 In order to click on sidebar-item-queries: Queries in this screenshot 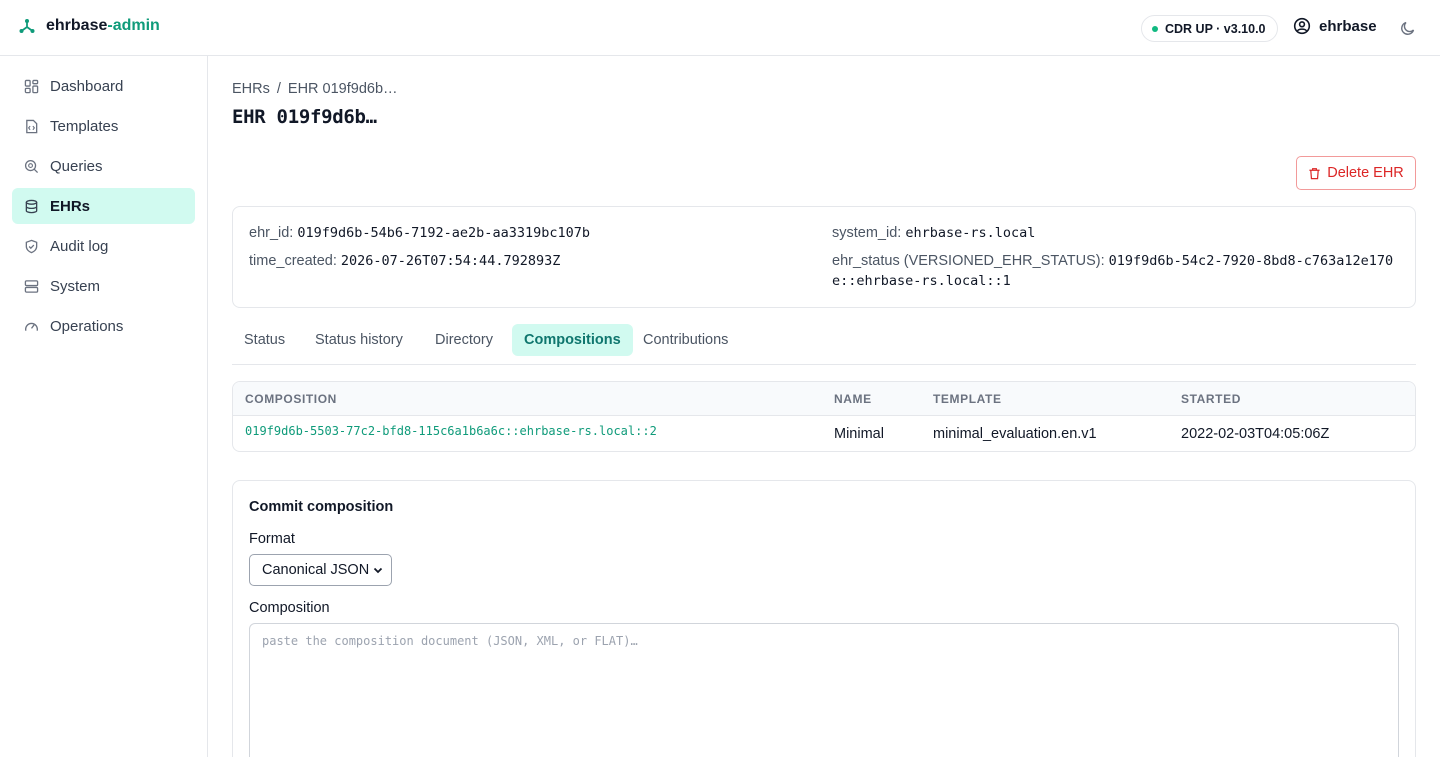, I will do `click(103, 166)`.